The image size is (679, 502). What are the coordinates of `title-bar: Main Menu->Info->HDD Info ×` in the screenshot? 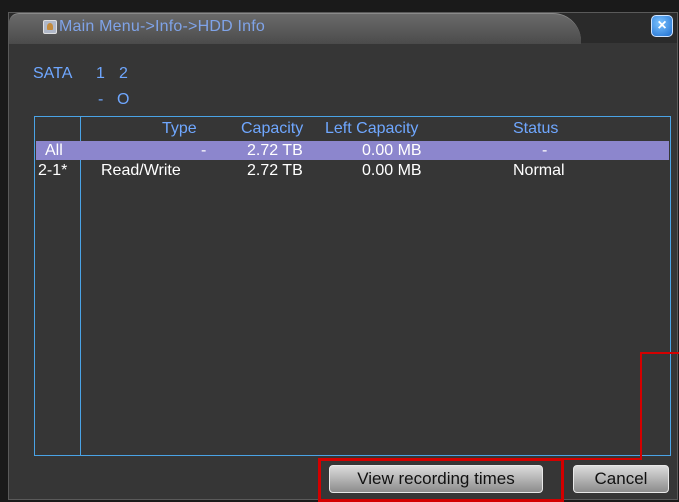 It's located at (343, 28).